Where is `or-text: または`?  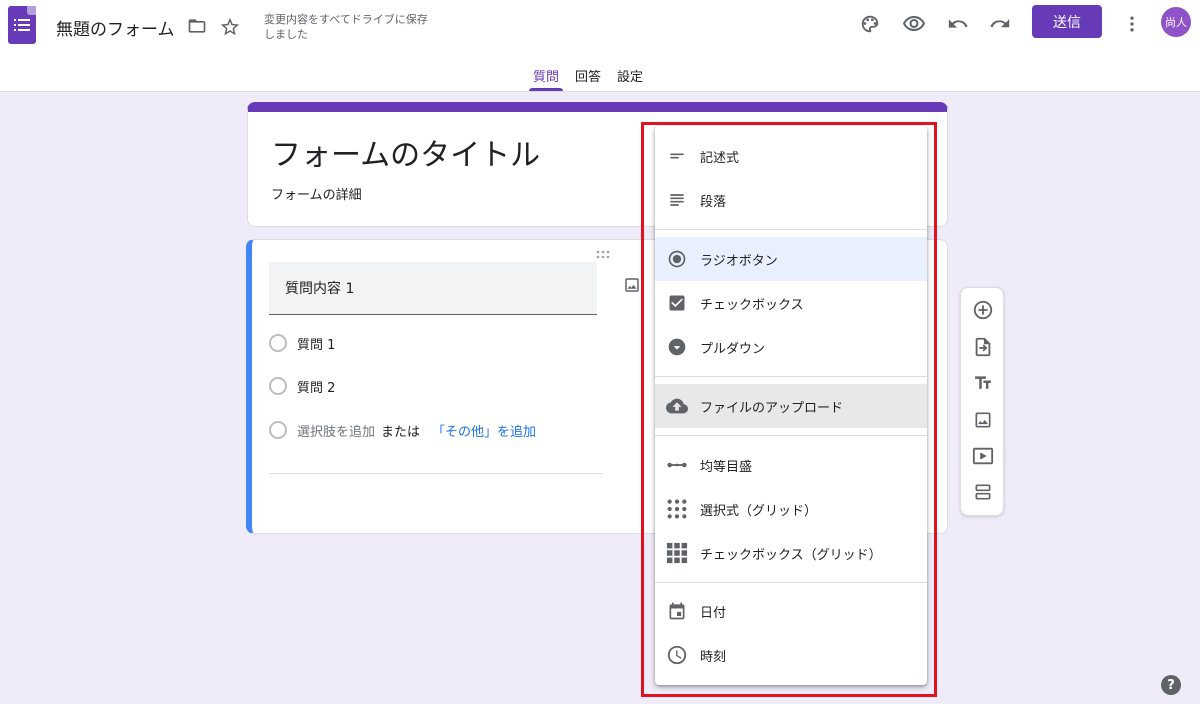
or-text: または is located at coordinates (401, 432).